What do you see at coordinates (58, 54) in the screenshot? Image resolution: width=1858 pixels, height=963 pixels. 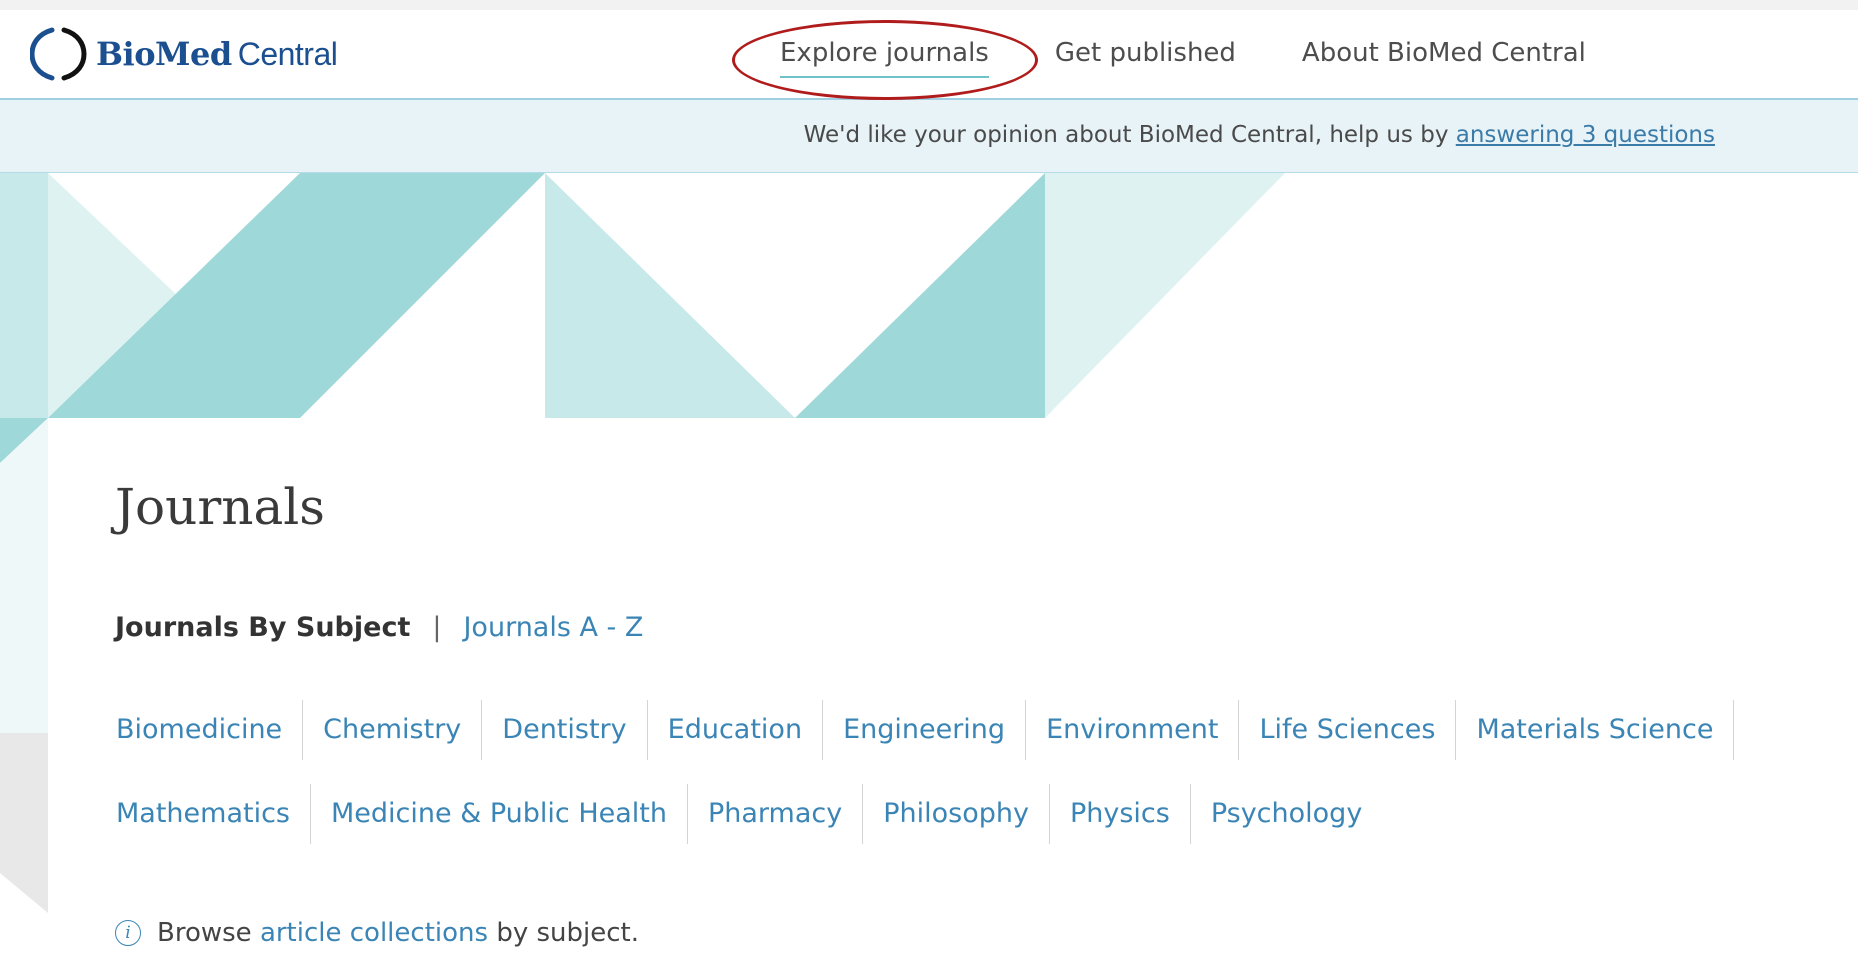 I see `biomed-logo-icon` at bounding box center [58, 54].